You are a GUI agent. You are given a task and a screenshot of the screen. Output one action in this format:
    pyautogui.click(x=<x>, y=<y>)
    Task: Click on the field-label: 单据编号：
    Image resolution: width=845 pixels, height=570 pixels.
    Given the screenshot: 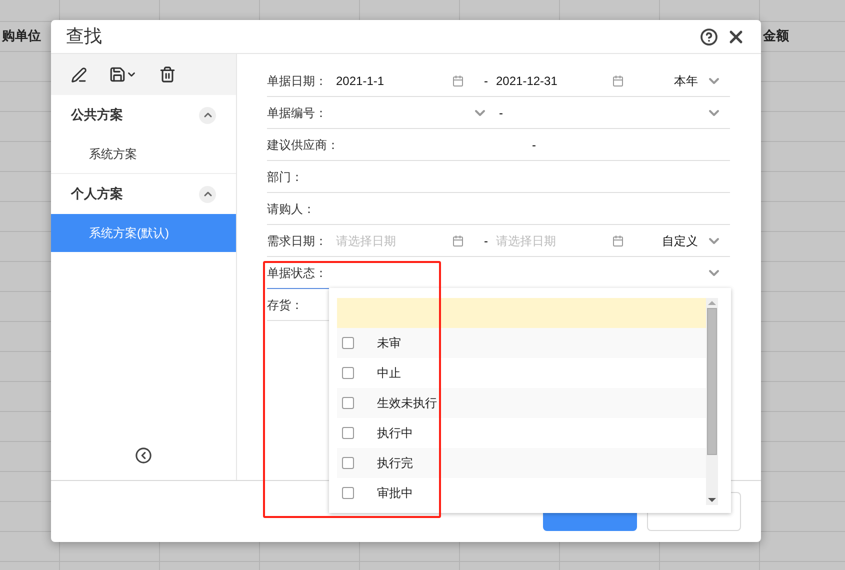 What is the action you would take?
    pyautogui.click(x=297, y=113)
    